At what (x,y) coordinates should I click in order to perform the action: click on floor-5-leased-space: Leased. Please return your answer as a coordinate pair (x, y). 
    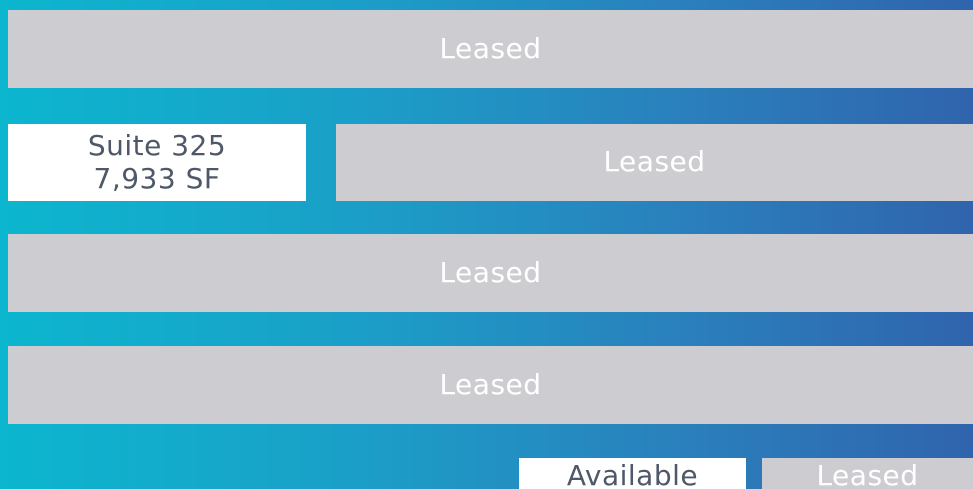
    Looking at the image, I should click on (867, 473).